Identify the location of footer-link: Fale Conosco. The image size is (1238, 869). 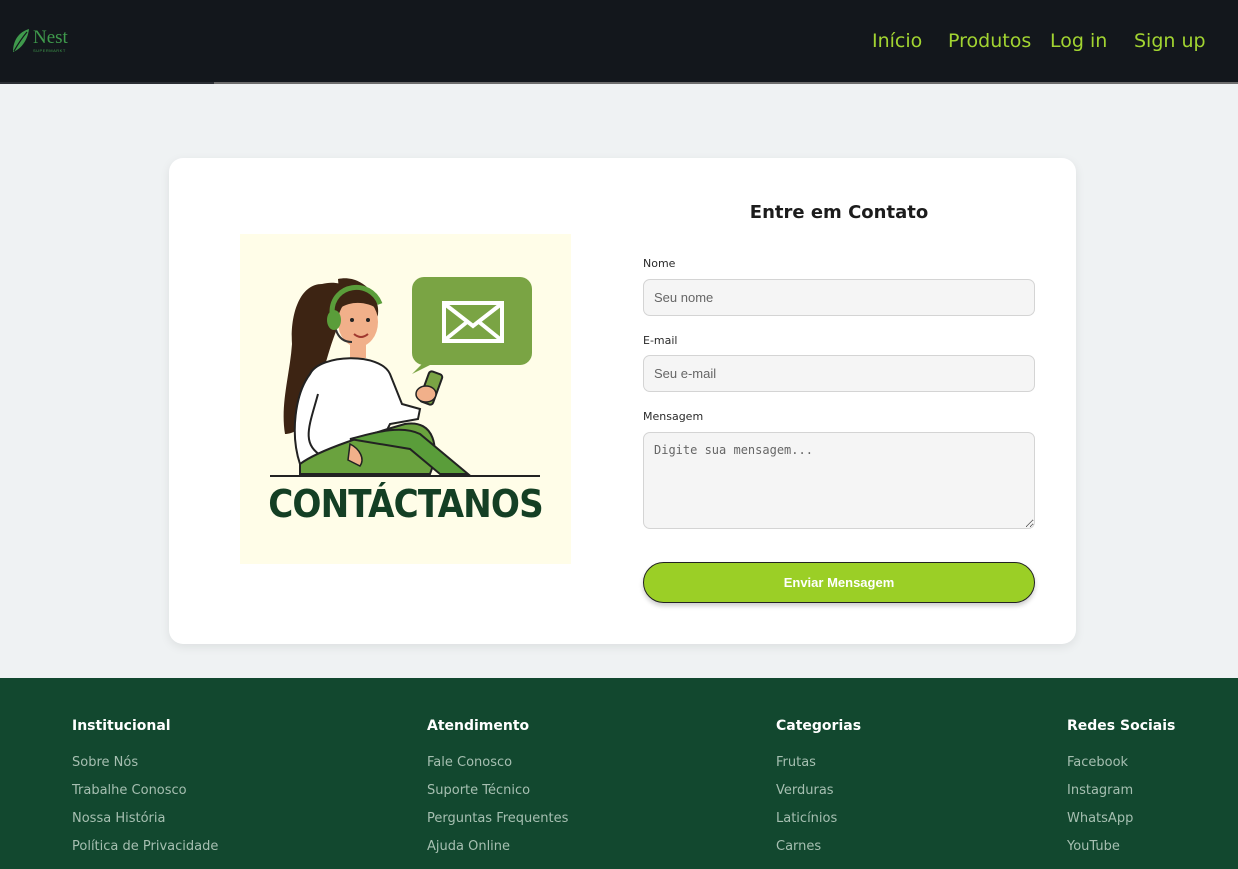
(497, 763).